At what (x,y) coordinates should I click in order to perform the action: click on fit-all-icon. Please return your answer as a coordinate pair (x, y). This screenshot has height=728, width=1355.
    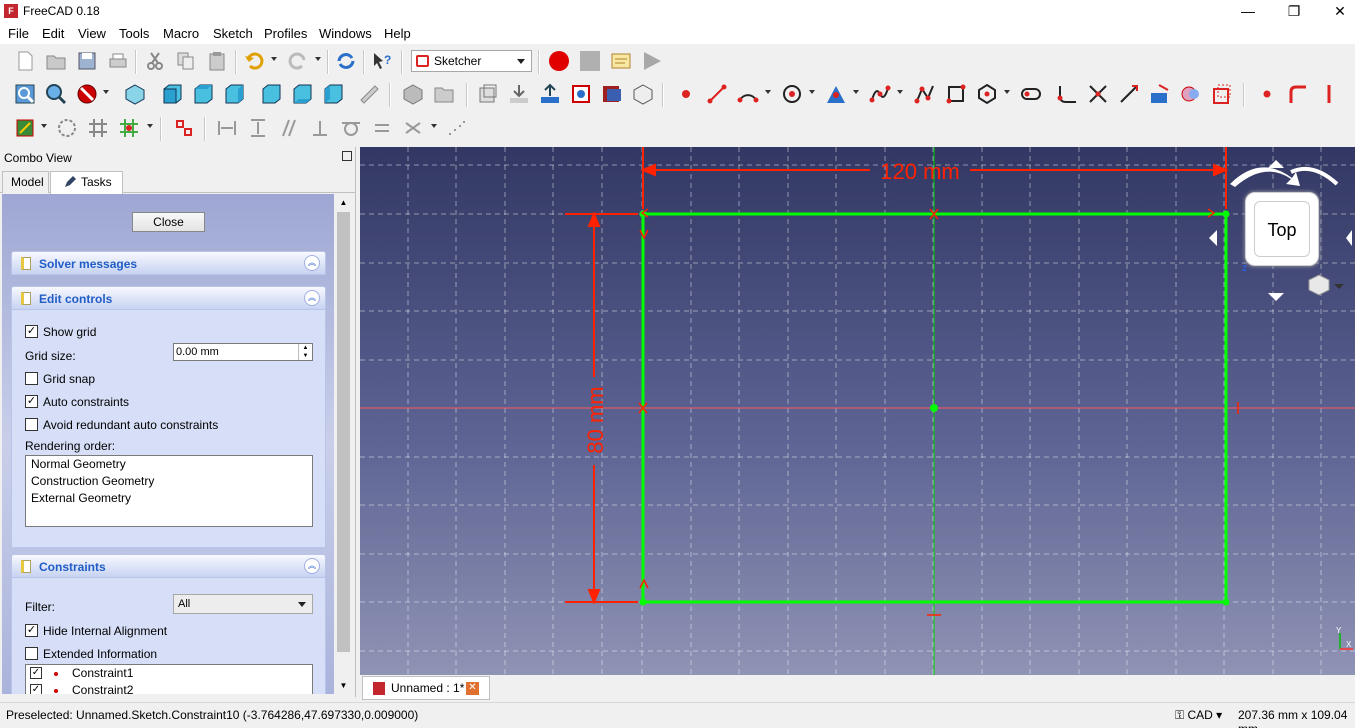
    Looking at the image, I should click on (25, 94).